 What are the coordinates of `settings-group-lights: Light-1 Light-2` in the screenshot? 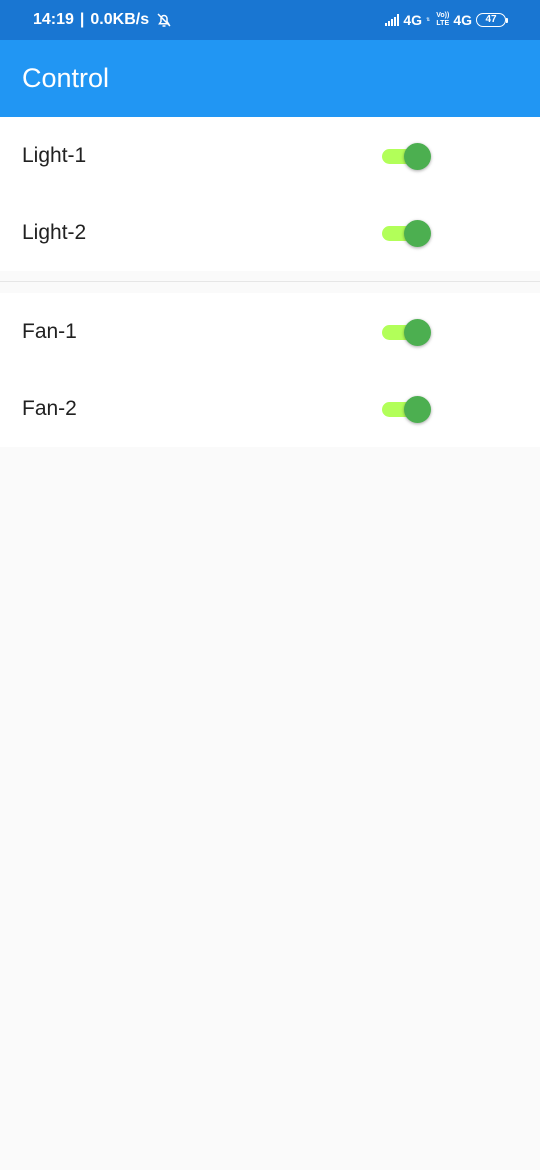 It's located at (270, 194).